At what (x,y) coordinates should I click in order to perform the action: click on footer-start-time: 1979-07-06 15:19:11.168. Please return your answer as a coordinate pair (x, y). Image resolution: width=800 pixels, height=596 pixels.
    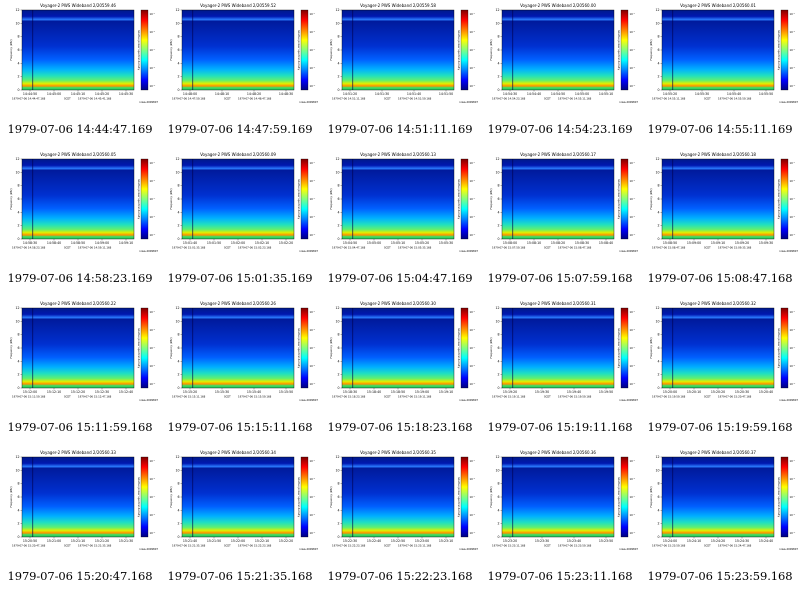
    Looking at the image, I should click on (509, 397).